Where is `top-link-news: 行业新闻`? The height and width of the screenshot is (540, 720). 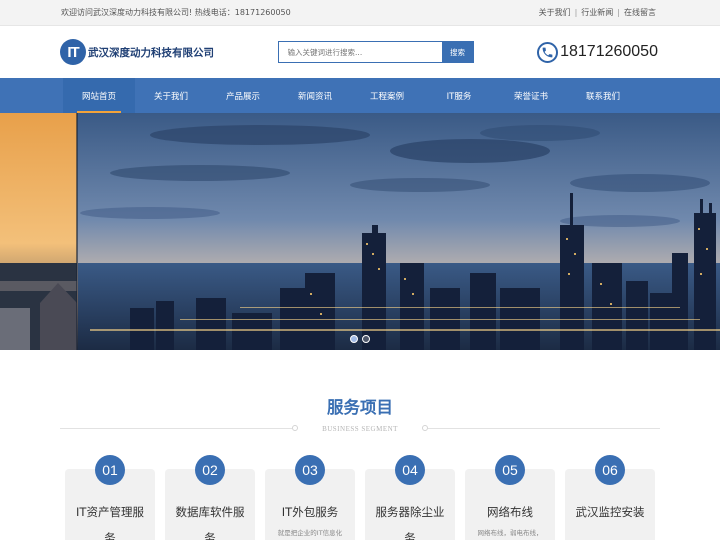 top-link-news: 行业新闻 is located at coordinates (597, 12).